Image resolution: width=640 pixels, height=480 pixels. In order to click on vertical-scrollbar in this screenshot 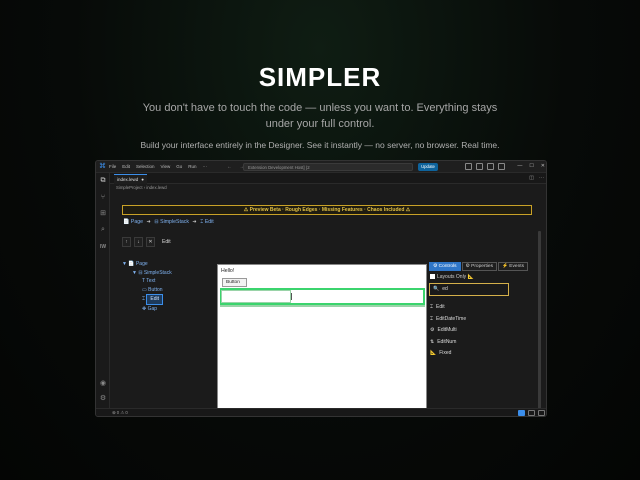, I will do `click(539, 320)`.